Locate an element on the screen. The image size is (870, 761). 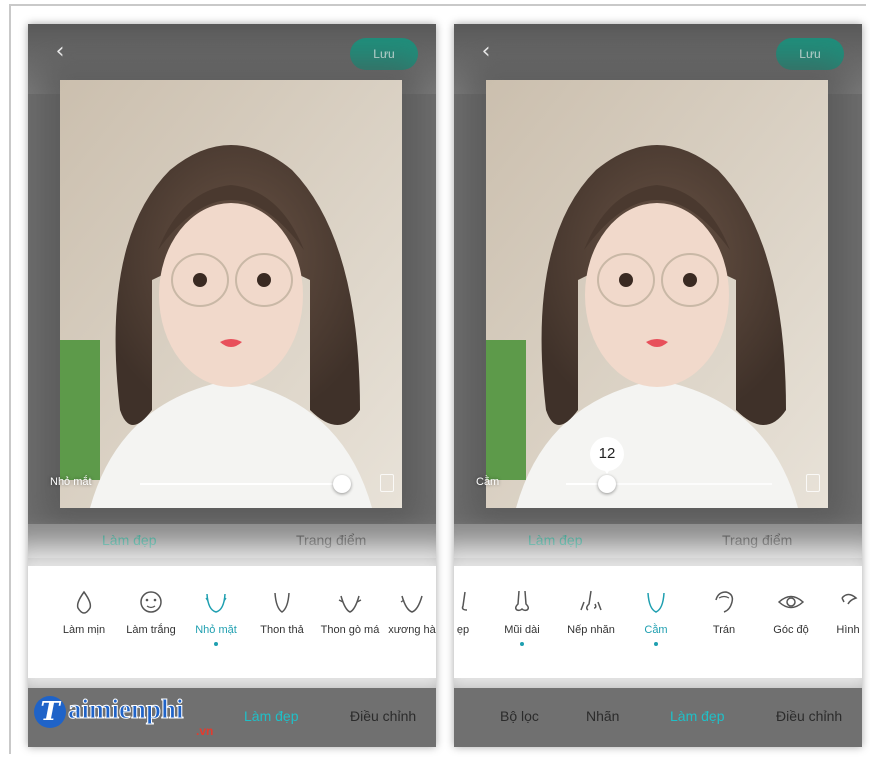
tool-xuong-ham: xương hà is located at coordinates (410, 628).